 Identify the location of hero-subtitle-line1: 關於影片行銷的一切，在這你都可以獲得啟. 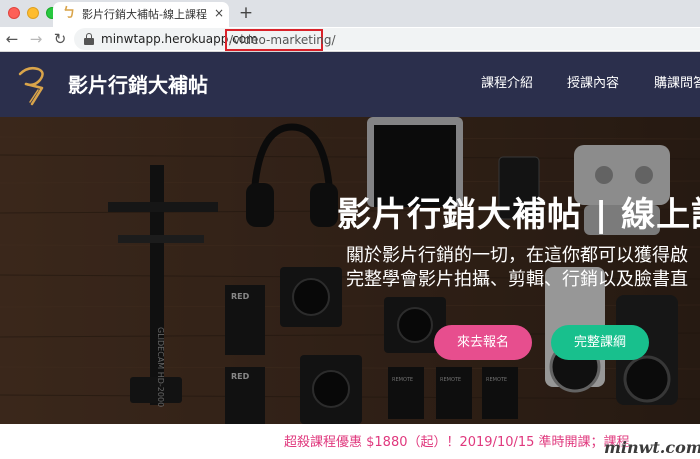
(517, 255).